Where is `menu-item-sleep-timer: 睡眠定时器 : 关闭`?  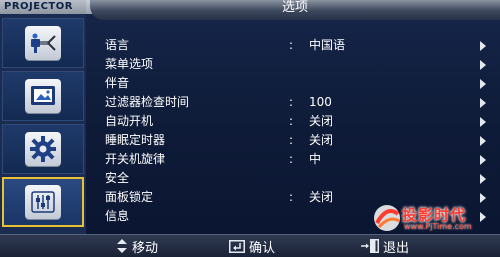 menu-item-sleep-timer: 睡眠定时器 : 关闭 is located at coordinates (294, 140).